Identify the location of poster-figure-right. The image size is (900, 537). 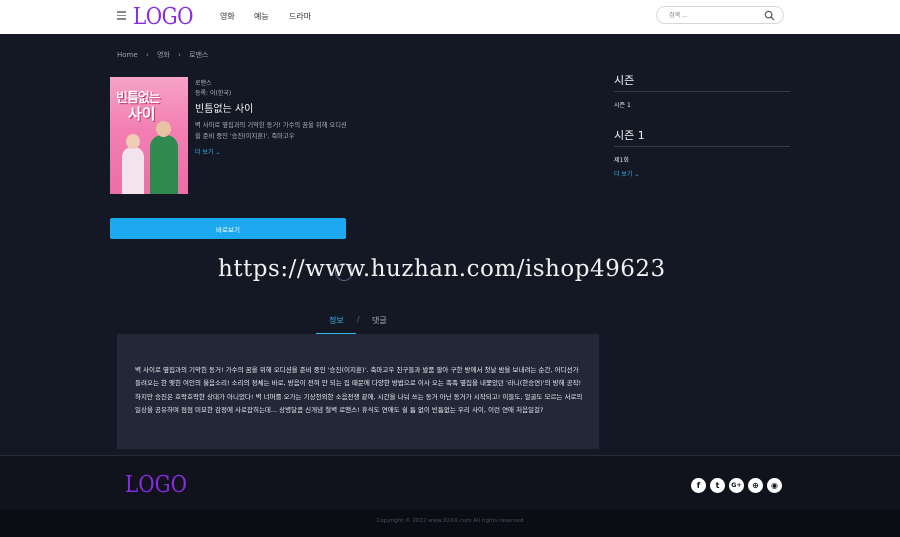
(164, 164).